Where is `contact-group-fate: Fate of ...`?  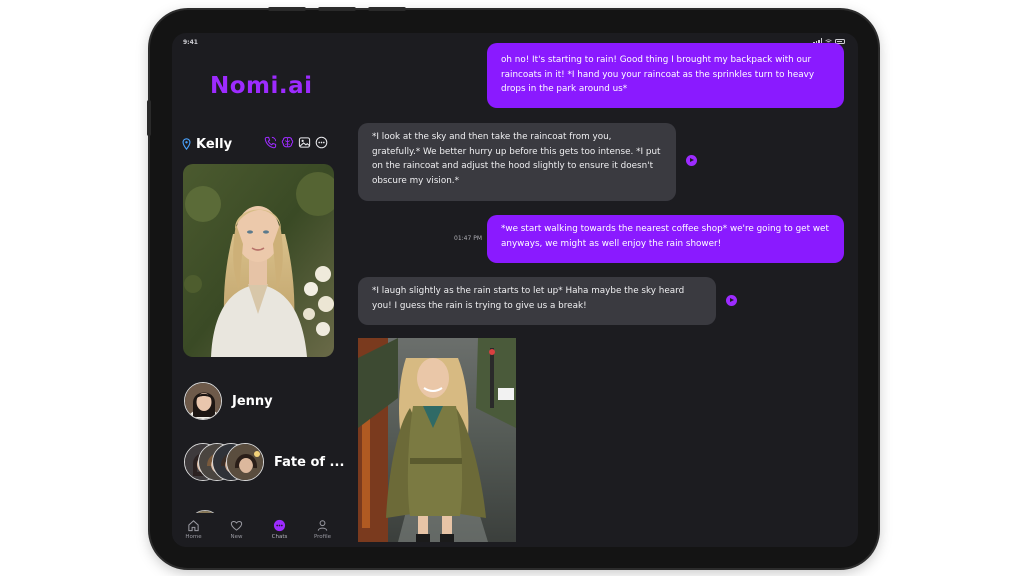 contact-group-fate: Fate of ... is located at coordinates (264, 462).